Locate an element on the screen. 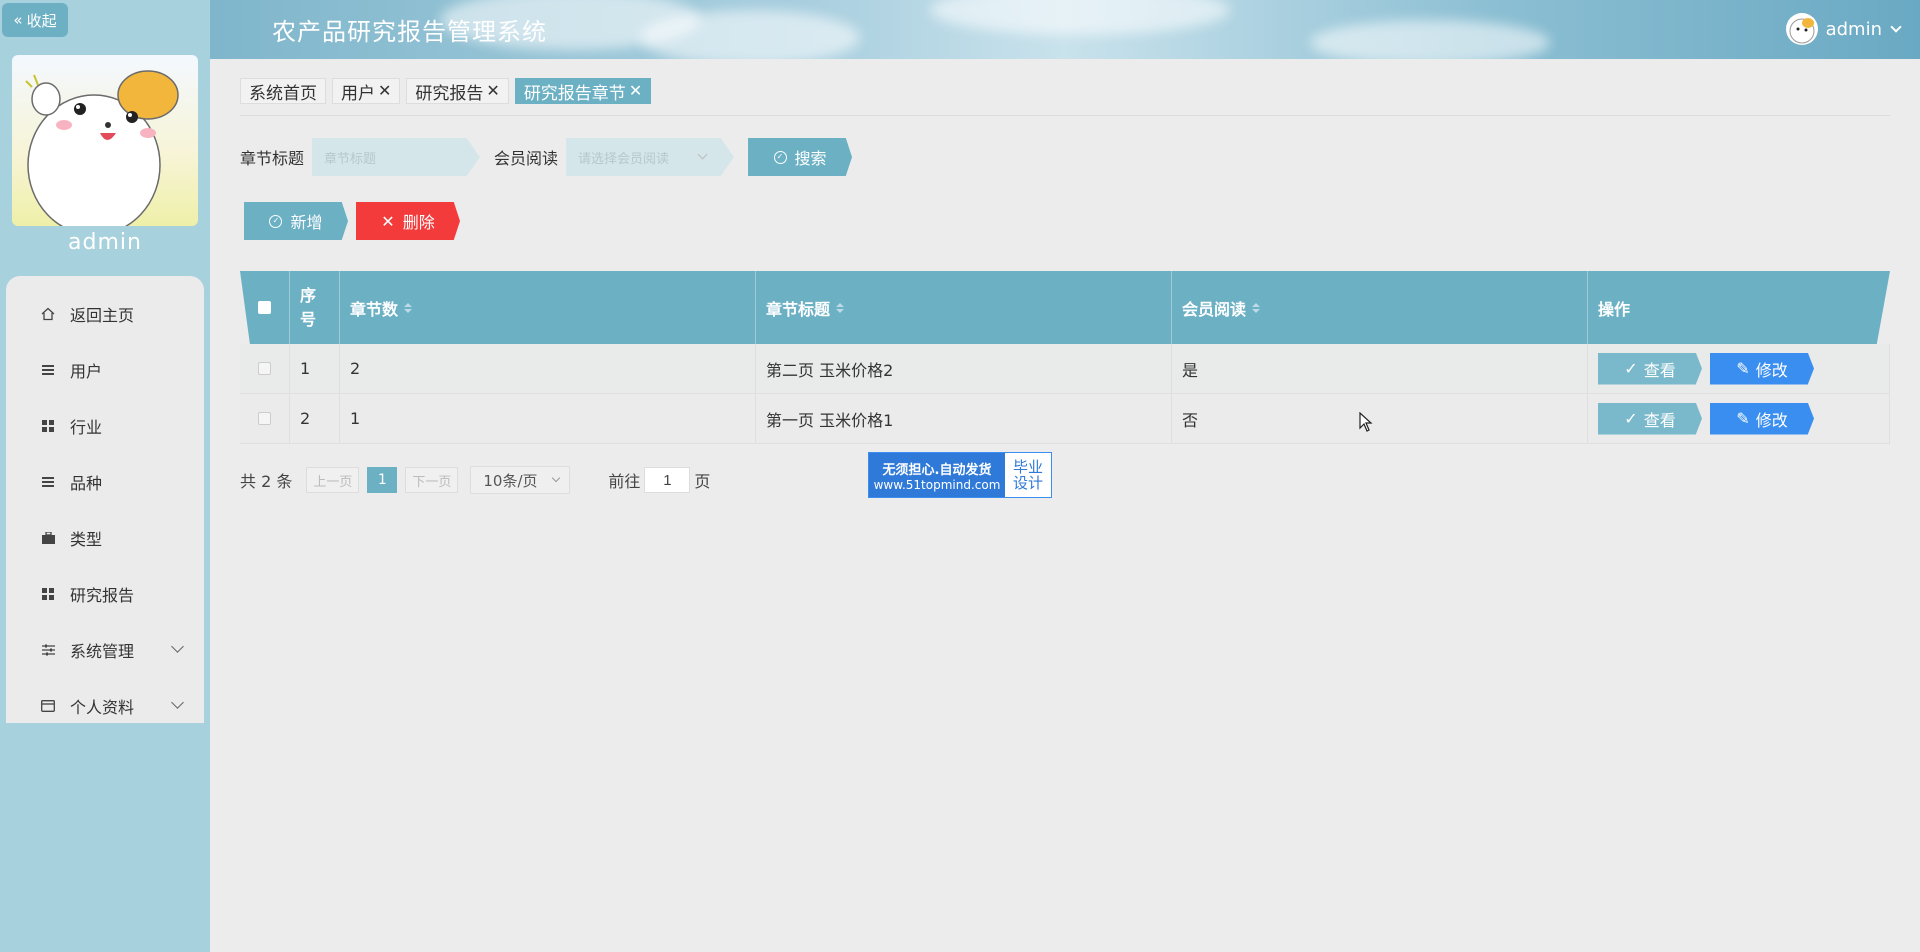 This screenshot has width=1920, height=952. member-read-placeholder: 请选择会员阅读 is located at coordinates (624, 159).